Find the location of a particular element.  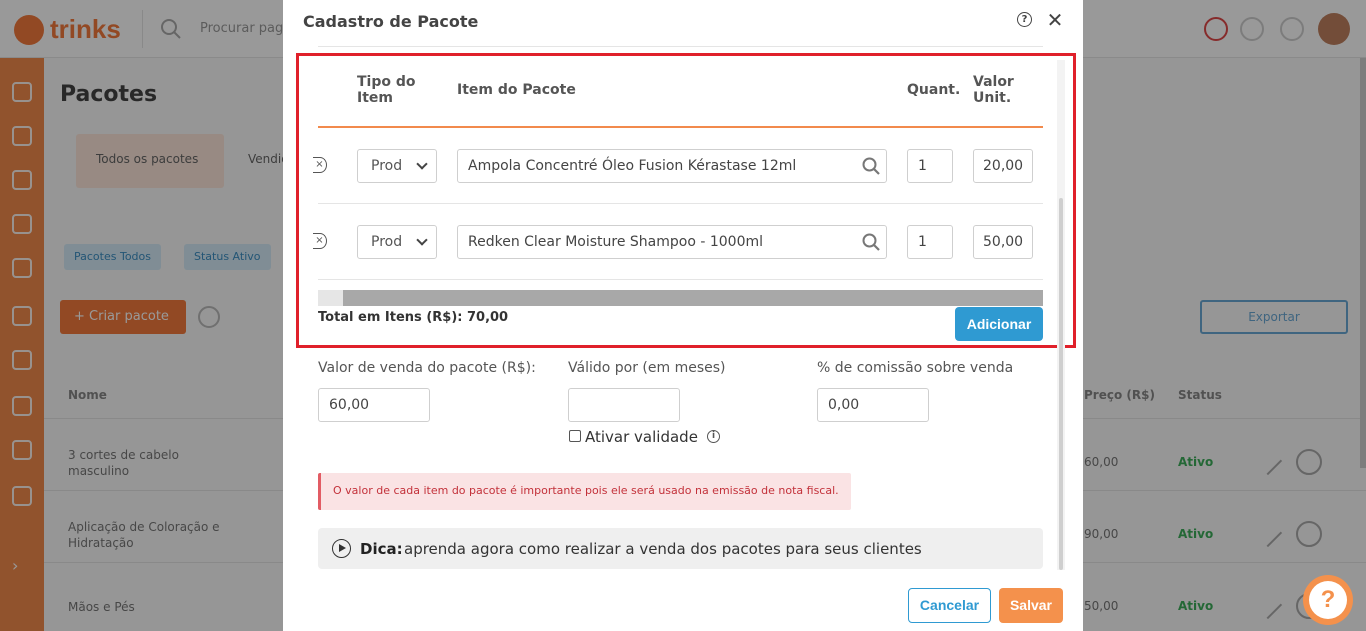

save-button: Salvar is located at coordinates (1031, 605).